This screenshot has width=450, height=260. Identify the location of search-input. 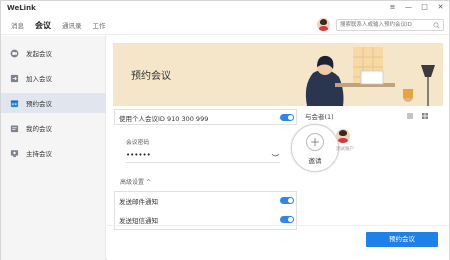
(384, 25).